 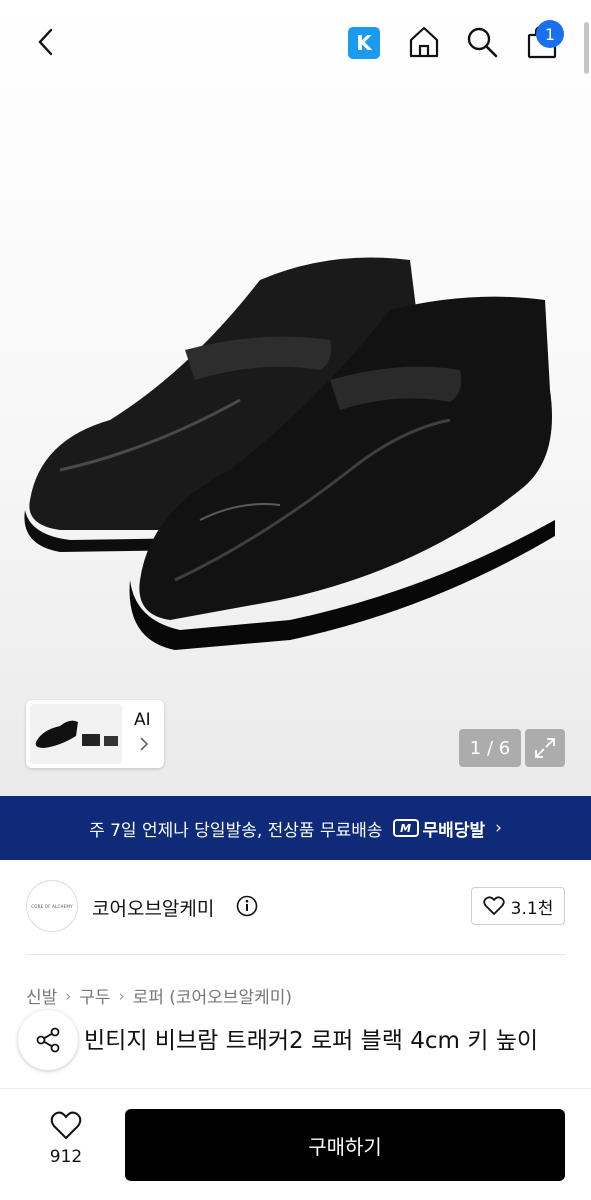 I want to click on chevron-left-icon, so click(x=45, y=42).